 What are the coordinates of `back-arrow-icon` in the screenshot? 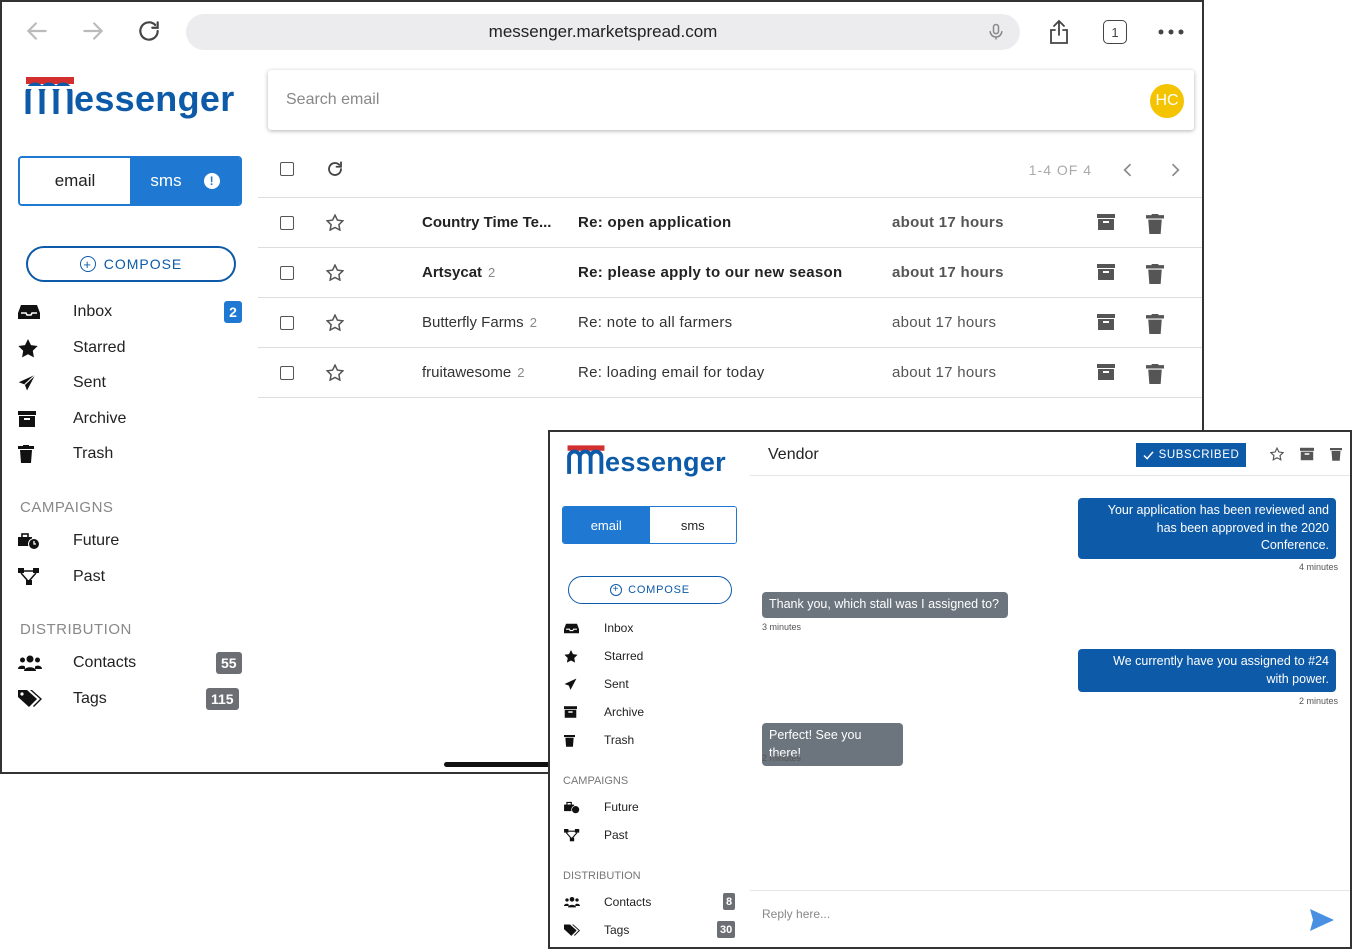 It's located at (36, 31).